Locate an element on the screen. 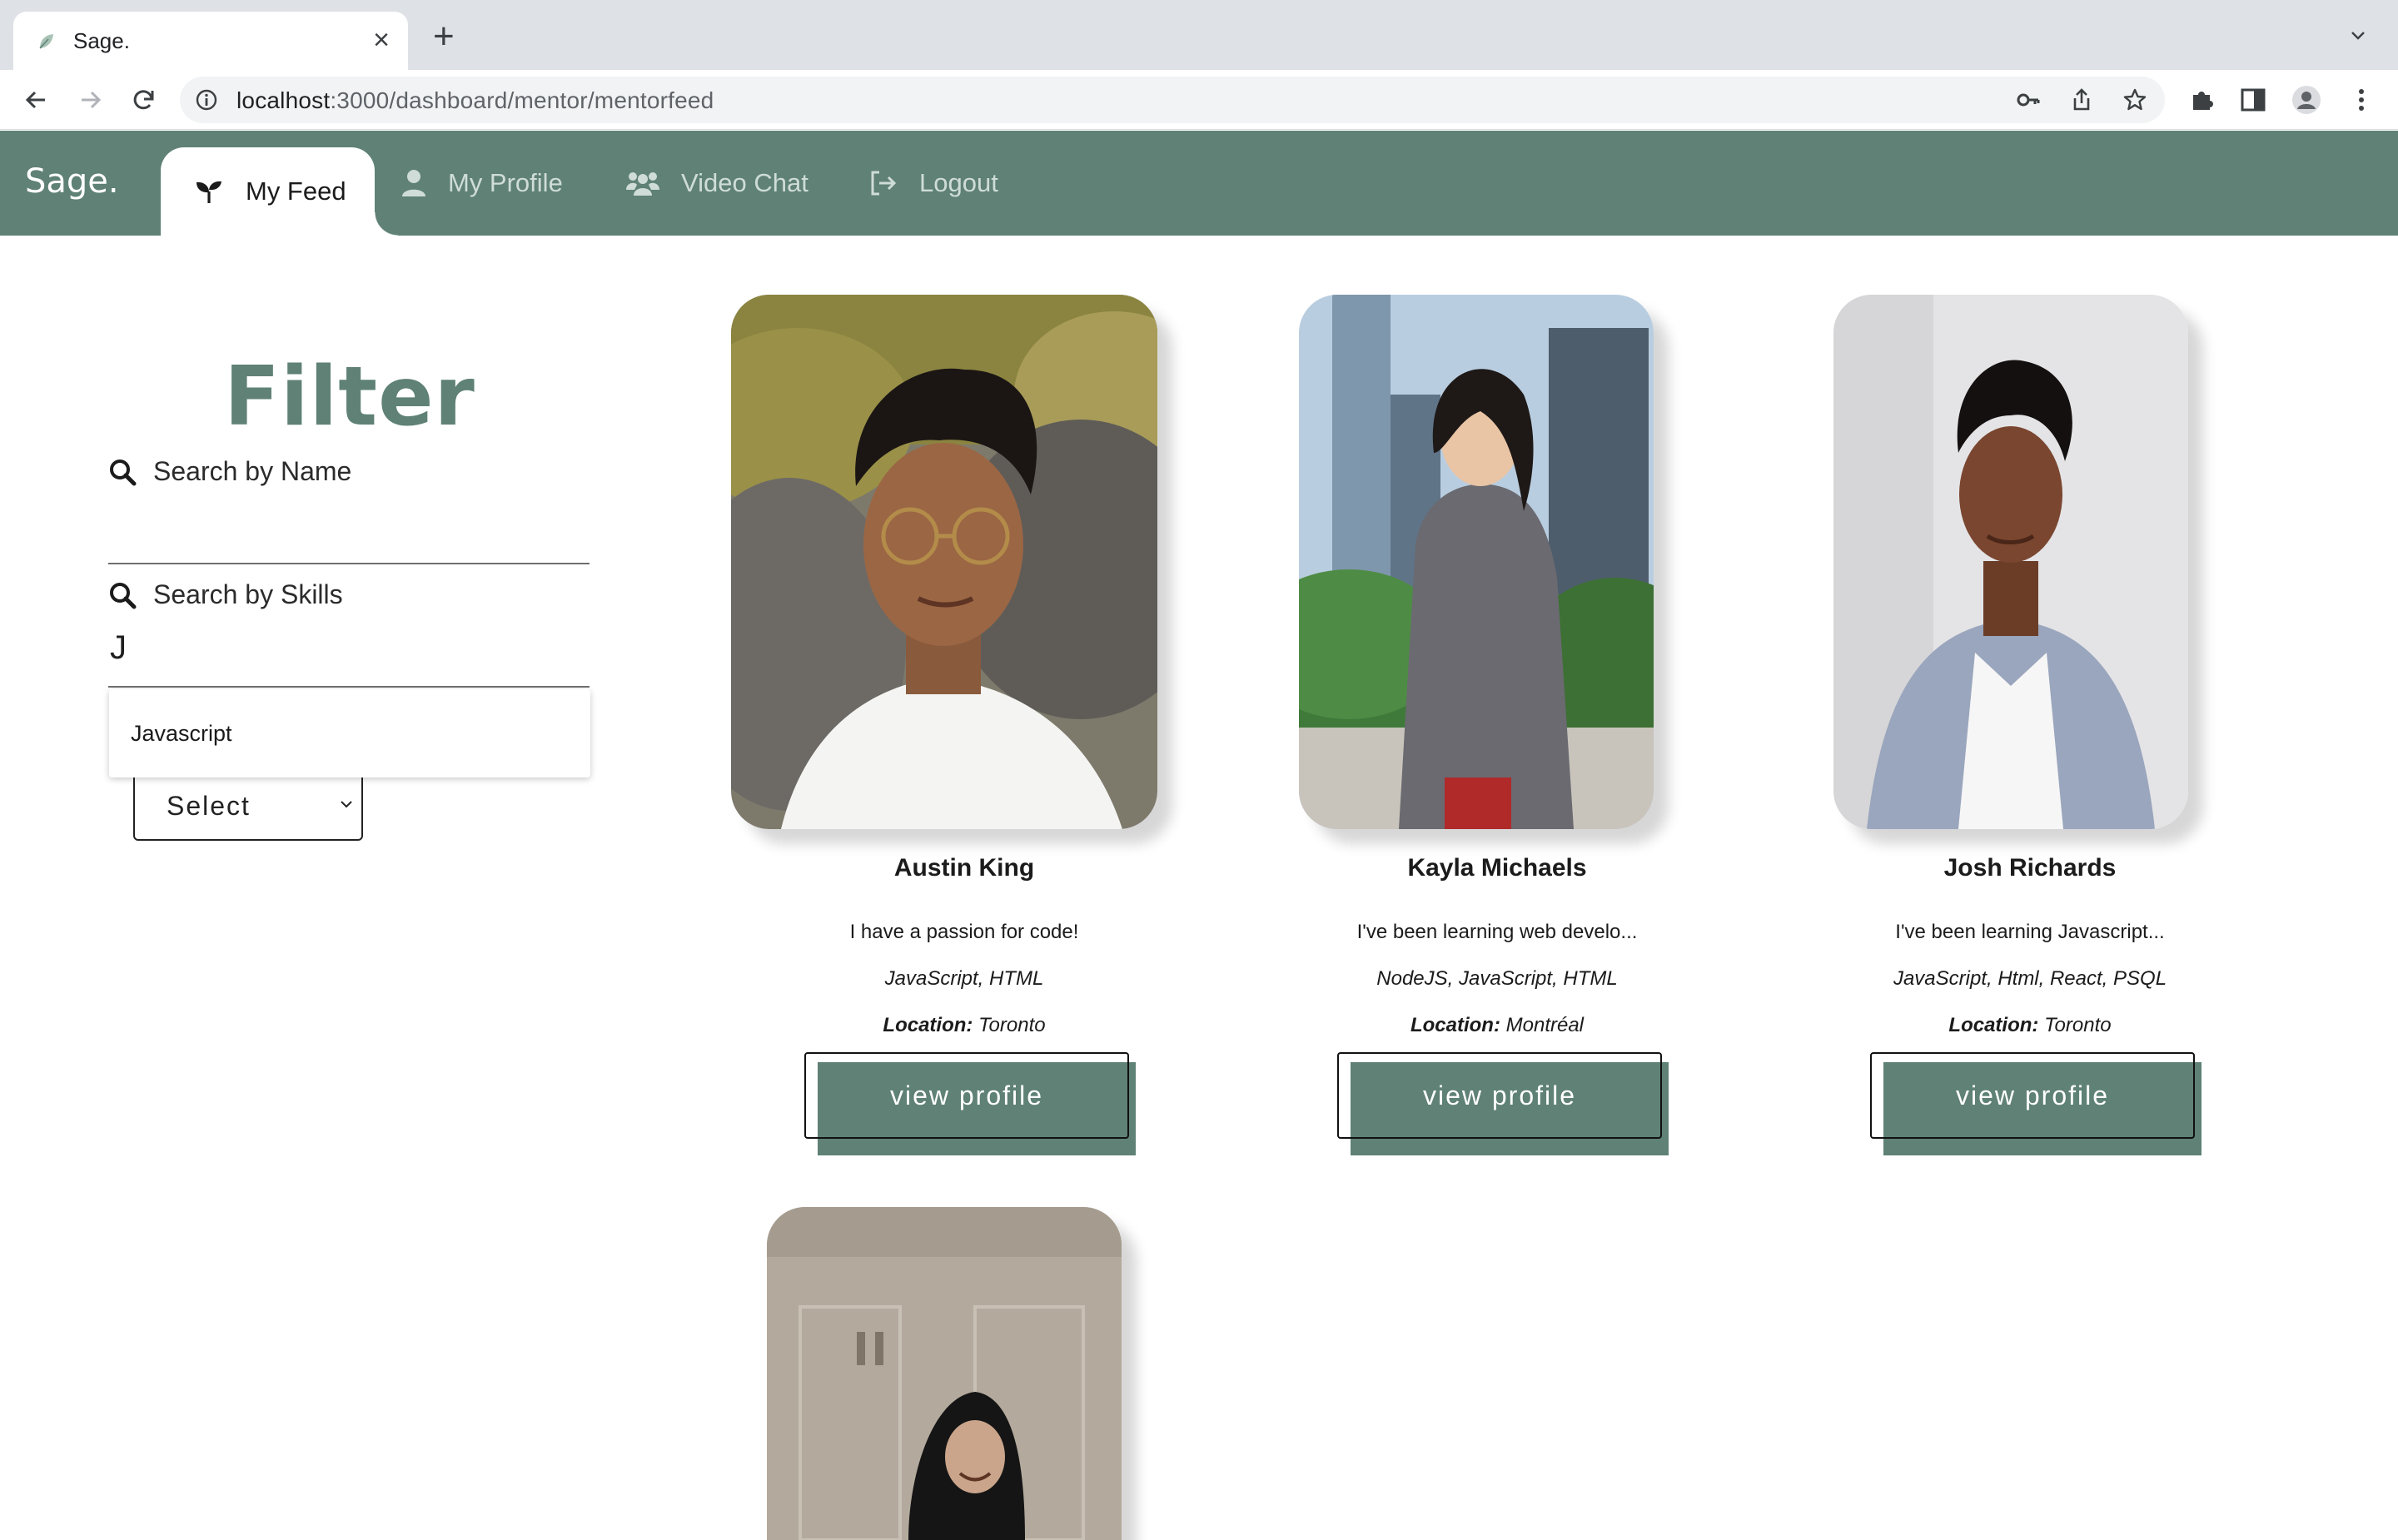 The height and width of the screenshot is (1540, 2398). side-panel-icon is located at coordinates (2253, 100).